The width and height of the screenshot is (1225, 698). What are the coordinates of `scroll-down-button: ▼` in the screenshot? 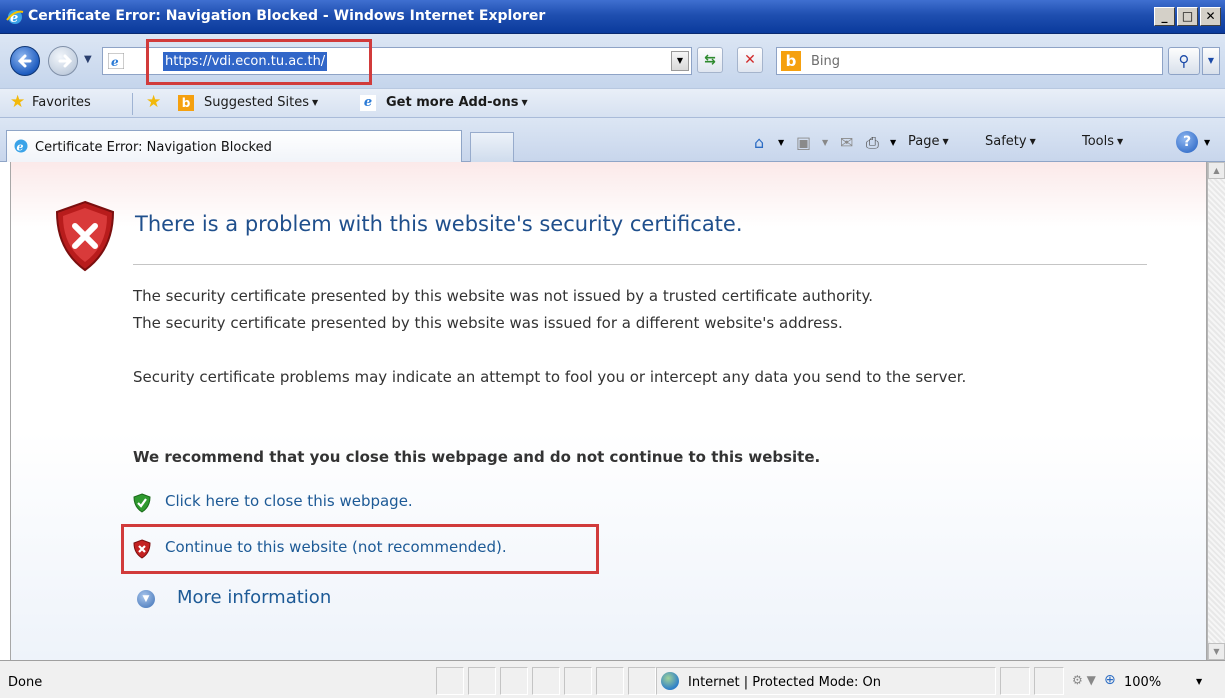 It's located at (1216, 651).